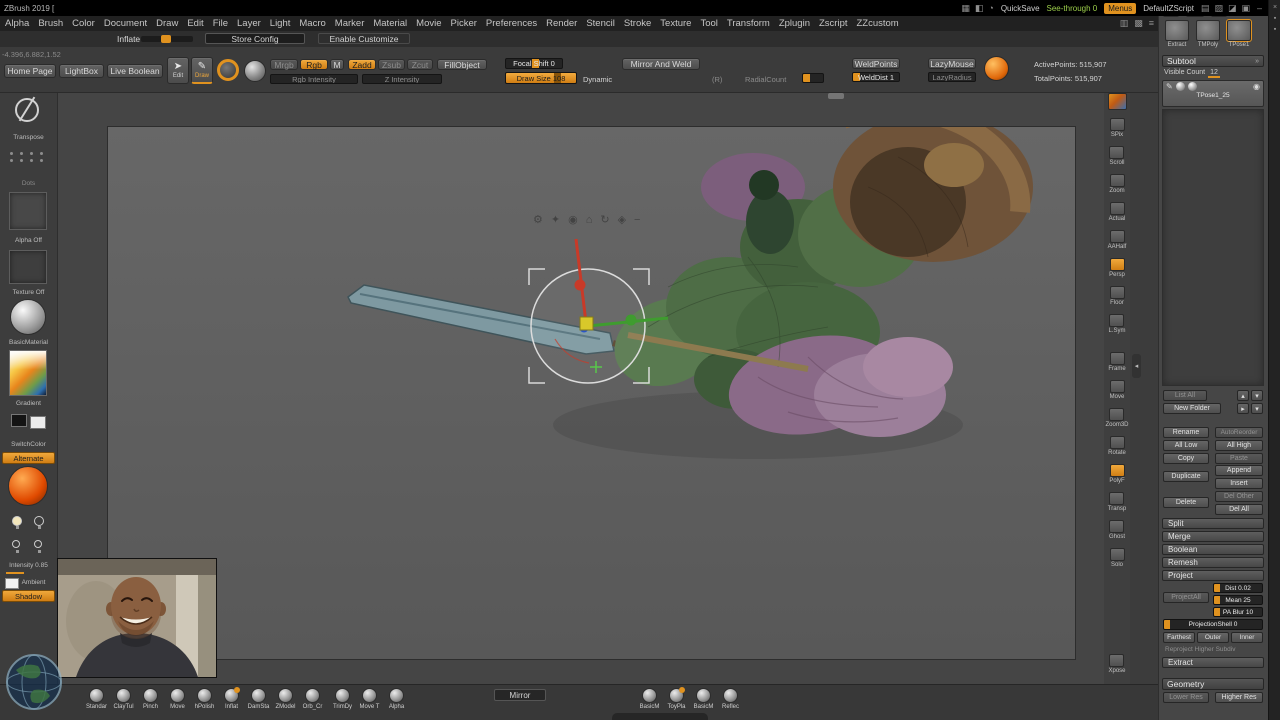  I want to click on shelf-toggle: Zoom, so click(1117, 184).